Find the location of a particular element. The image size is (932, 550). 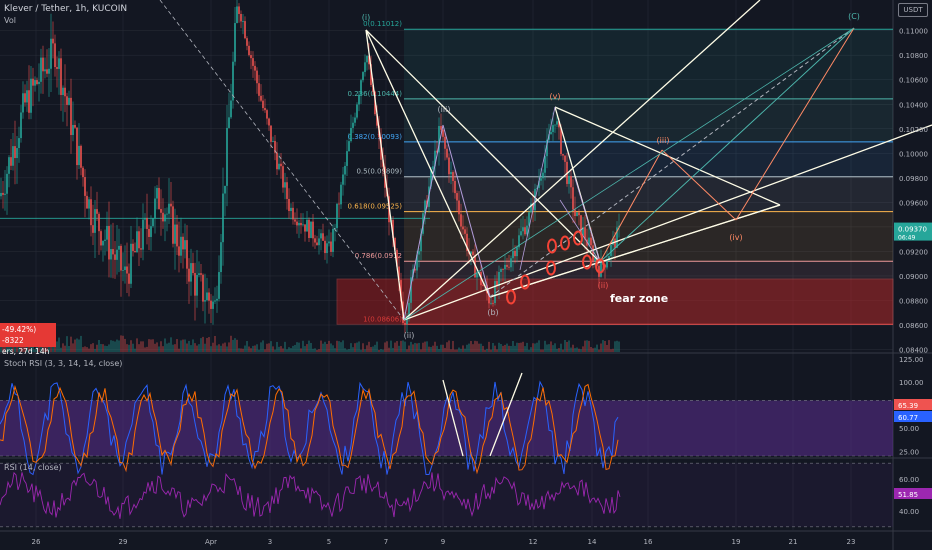

price-tick-label: 0.10600 is located at coordinates (913, 81).